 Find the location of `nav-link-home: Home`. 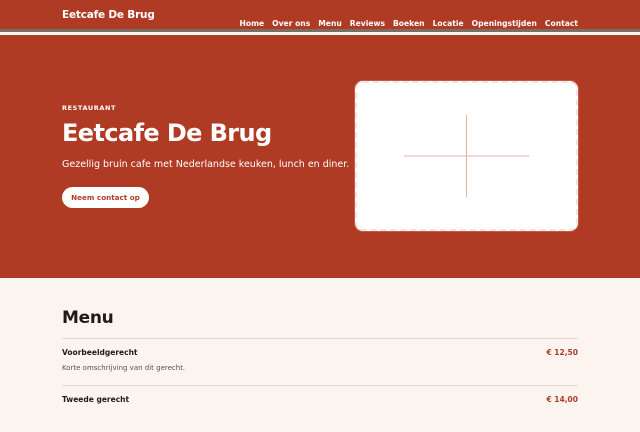

nav-link-home: Home is located at coordinates (252, 23).